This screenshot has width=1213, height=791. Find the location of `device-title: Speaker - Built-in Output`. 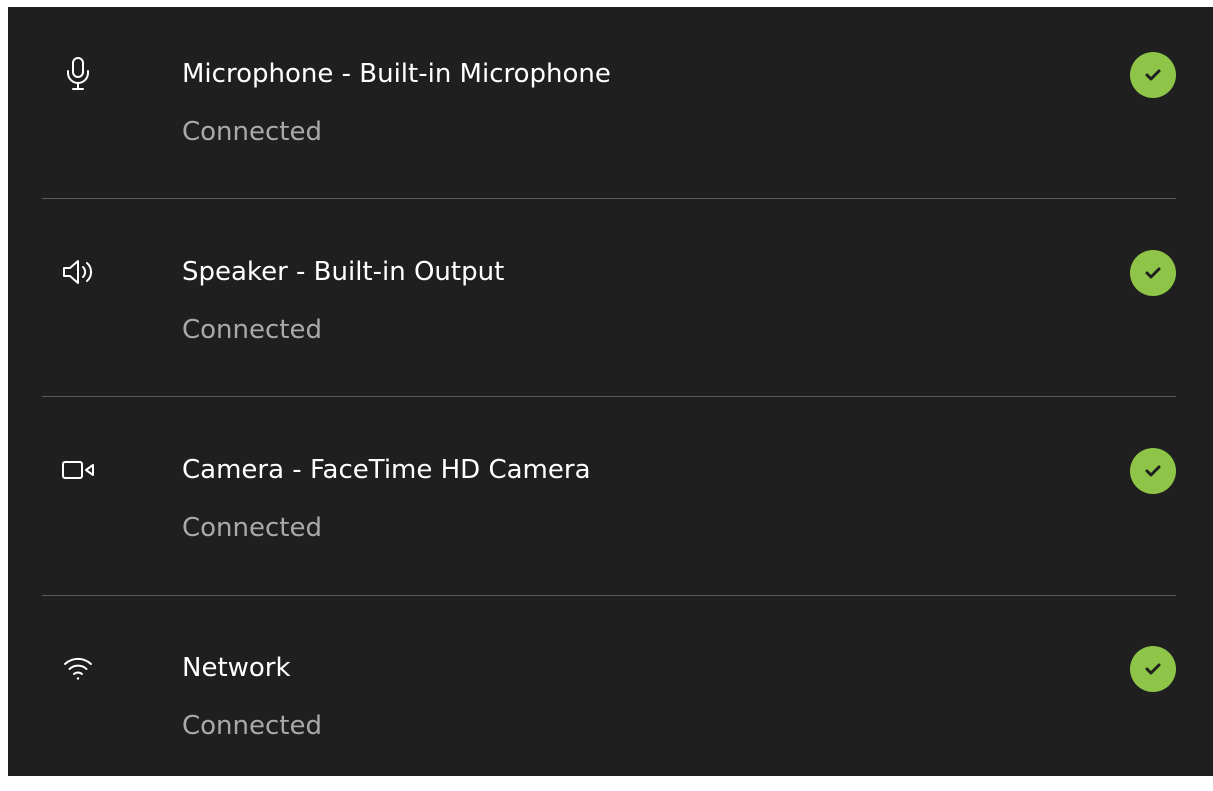

device-title: Speaker - Built-in Output is located at coordinates (343, 272).